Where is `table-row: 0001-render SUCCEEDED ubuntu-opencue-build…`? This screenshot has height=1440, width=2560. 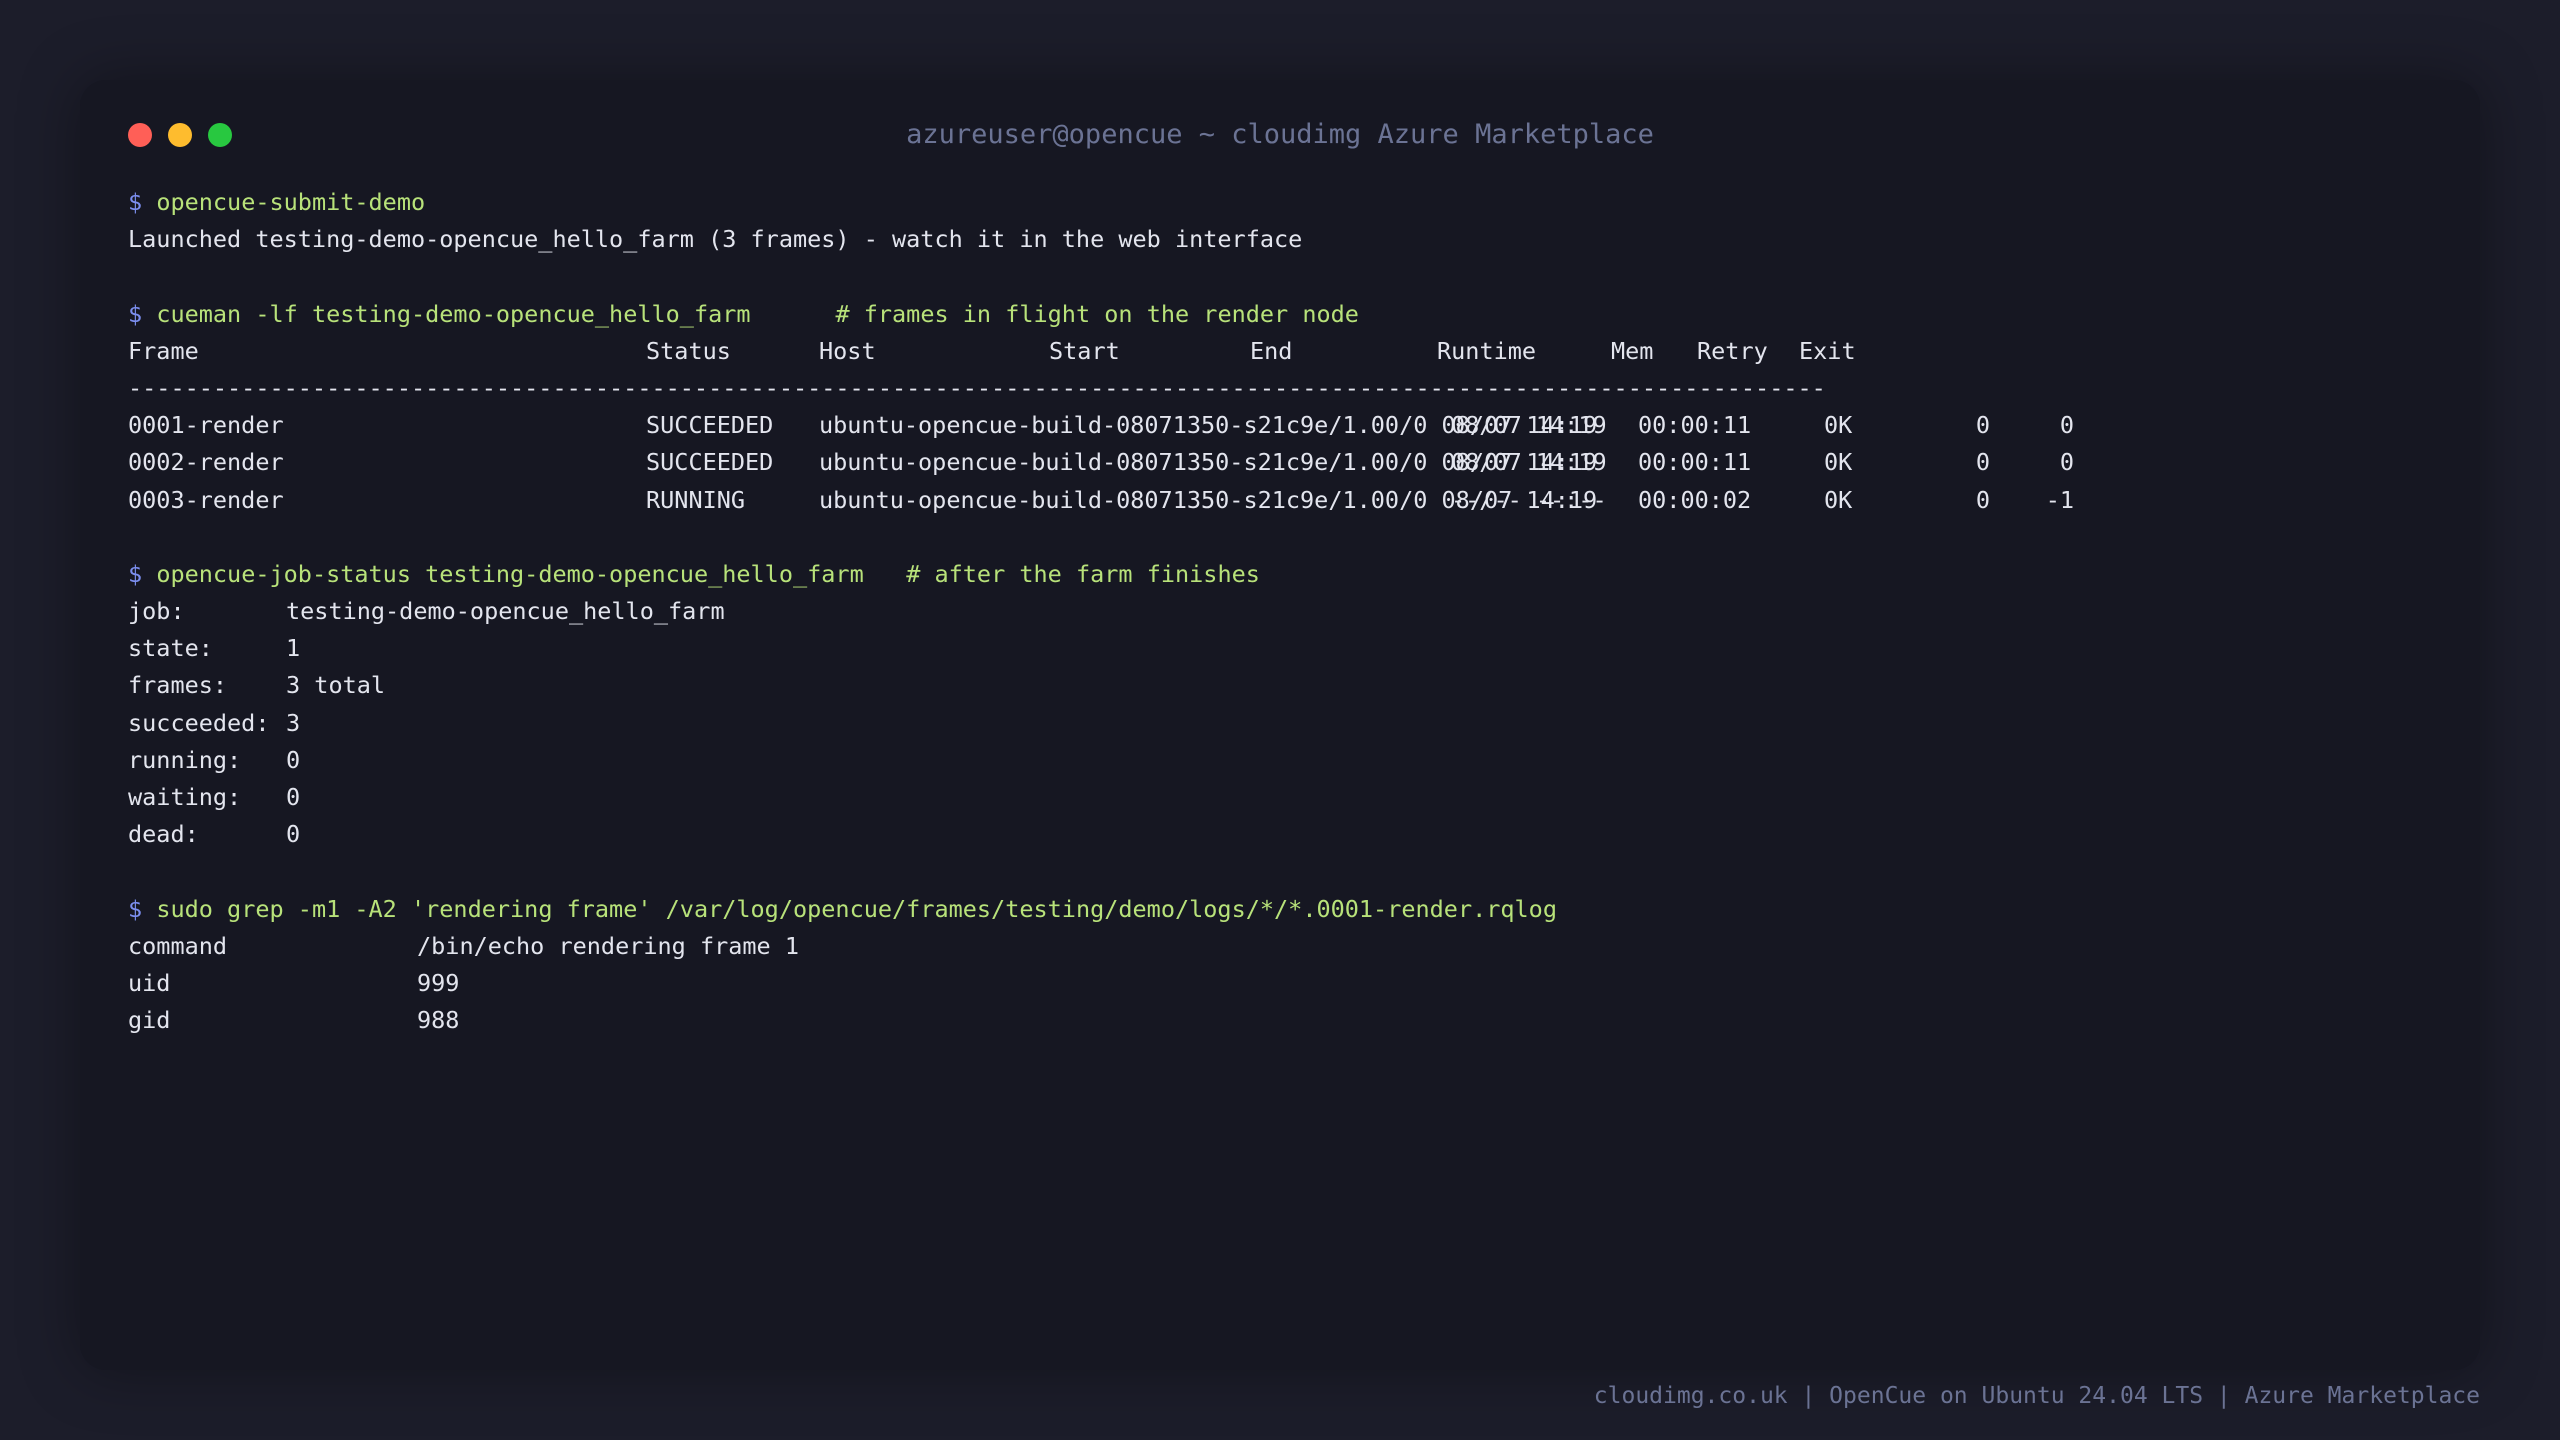
table-row: 0001-render SUCCEEDED ubuntu-opencue-build… is located at coordinates (1288, 425).